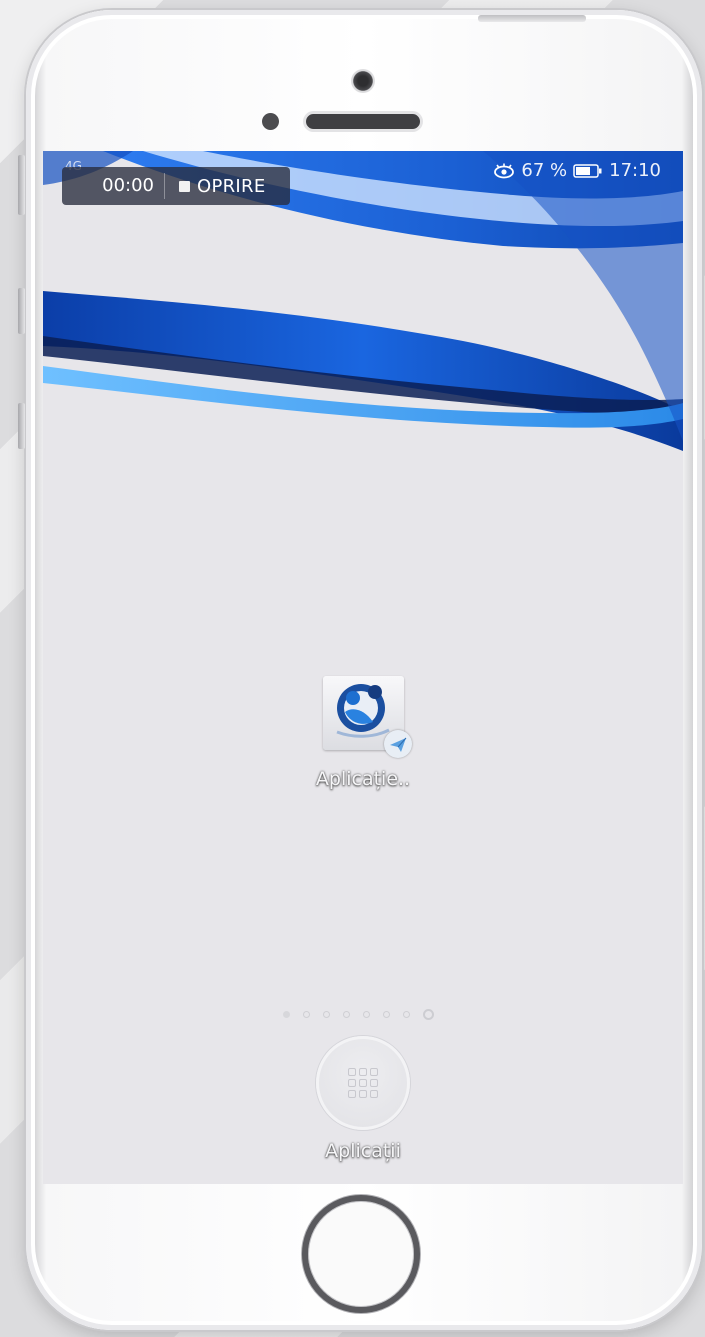  What do you see at coordinates (363, 1151) in the screenshot?
I see `app-drawer-label: Aplicații` at bounding box center [363, 1151].